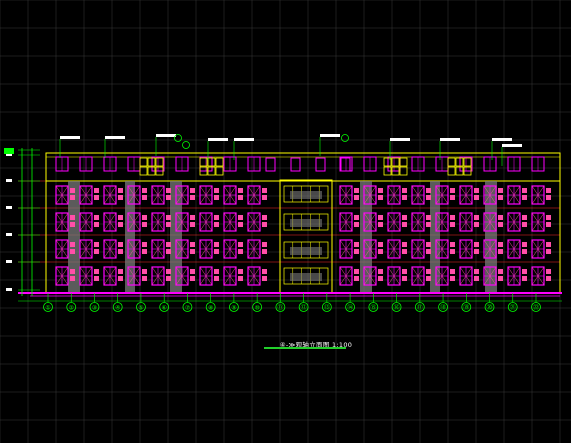 The height and width of the screenshot is (443, 571). What do you see at coordinates (163, 308) in the screenshot?
I see `axis-label: ⑥` at bounding box center [163, 308].